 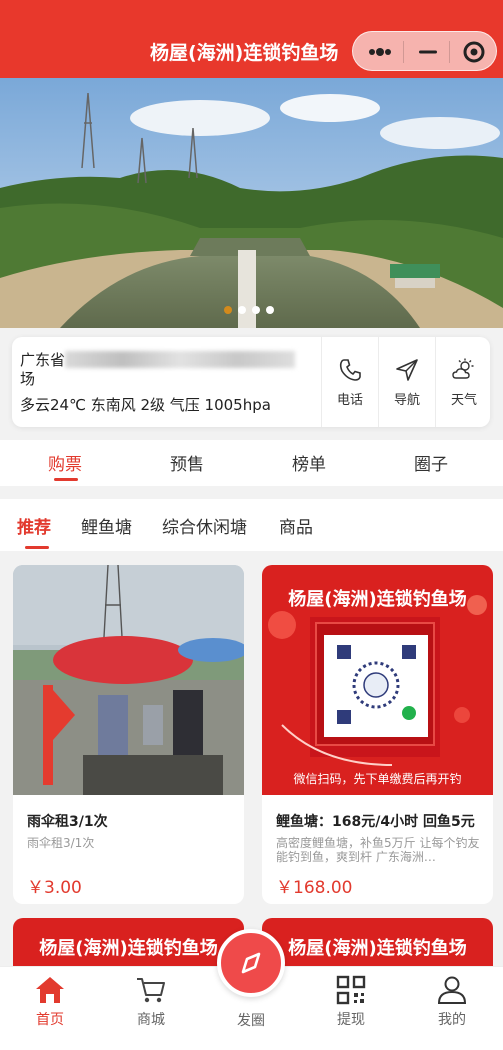 I want to click on phone-icon, so click(x=350, y=369).